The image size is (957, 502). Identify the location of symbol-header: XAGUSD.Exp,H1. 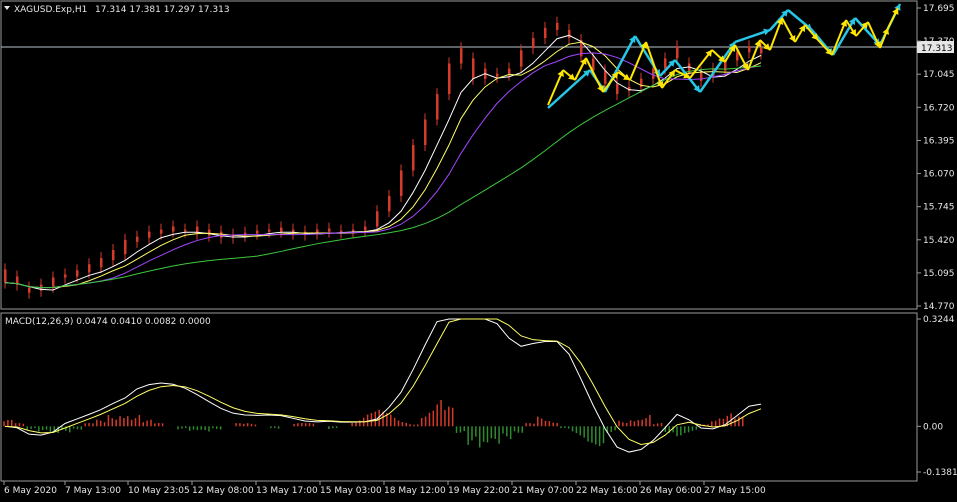
(50, 10).